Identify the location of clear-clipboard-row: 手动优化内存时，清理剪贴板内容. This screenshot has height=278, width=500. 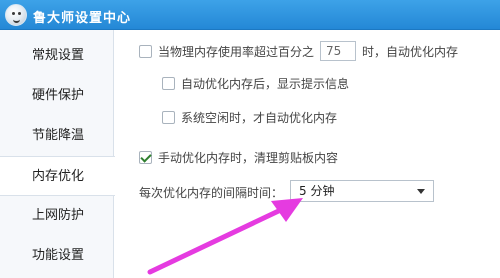
(238, 157).